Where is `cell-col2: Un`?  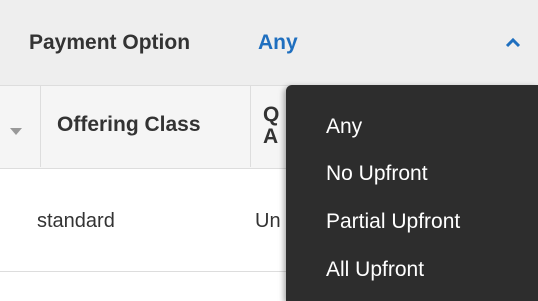
cell-col2: Un is located at coordinates (268, 221).